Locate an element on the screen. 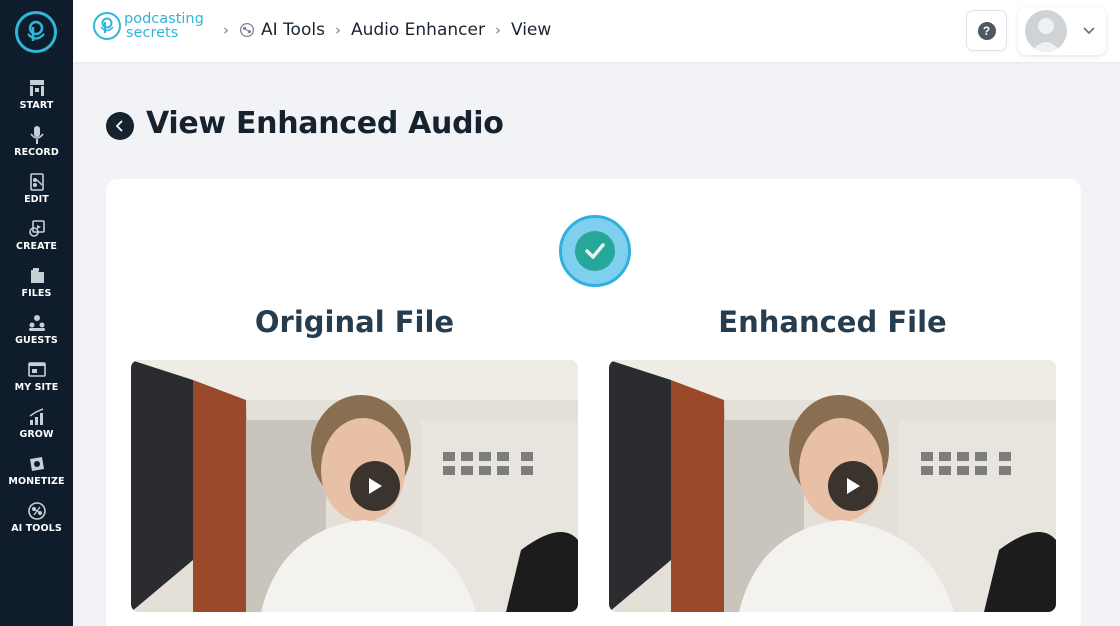 This screenshot has width=1120, height=626. page-title: View Enhanced Audio is located at coordinates (325, 123).